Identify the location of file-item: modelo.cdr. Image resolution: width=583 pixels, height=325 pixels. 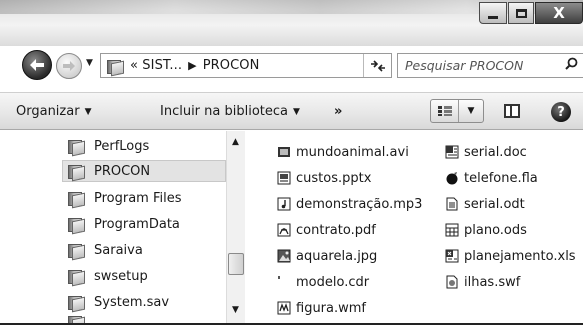
(322, 282).